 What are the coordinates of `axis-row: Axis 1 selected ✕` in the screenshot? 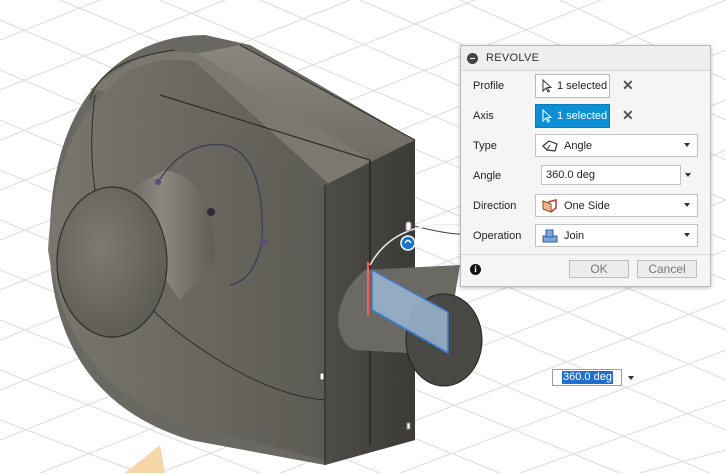 It's located at (585, 116).